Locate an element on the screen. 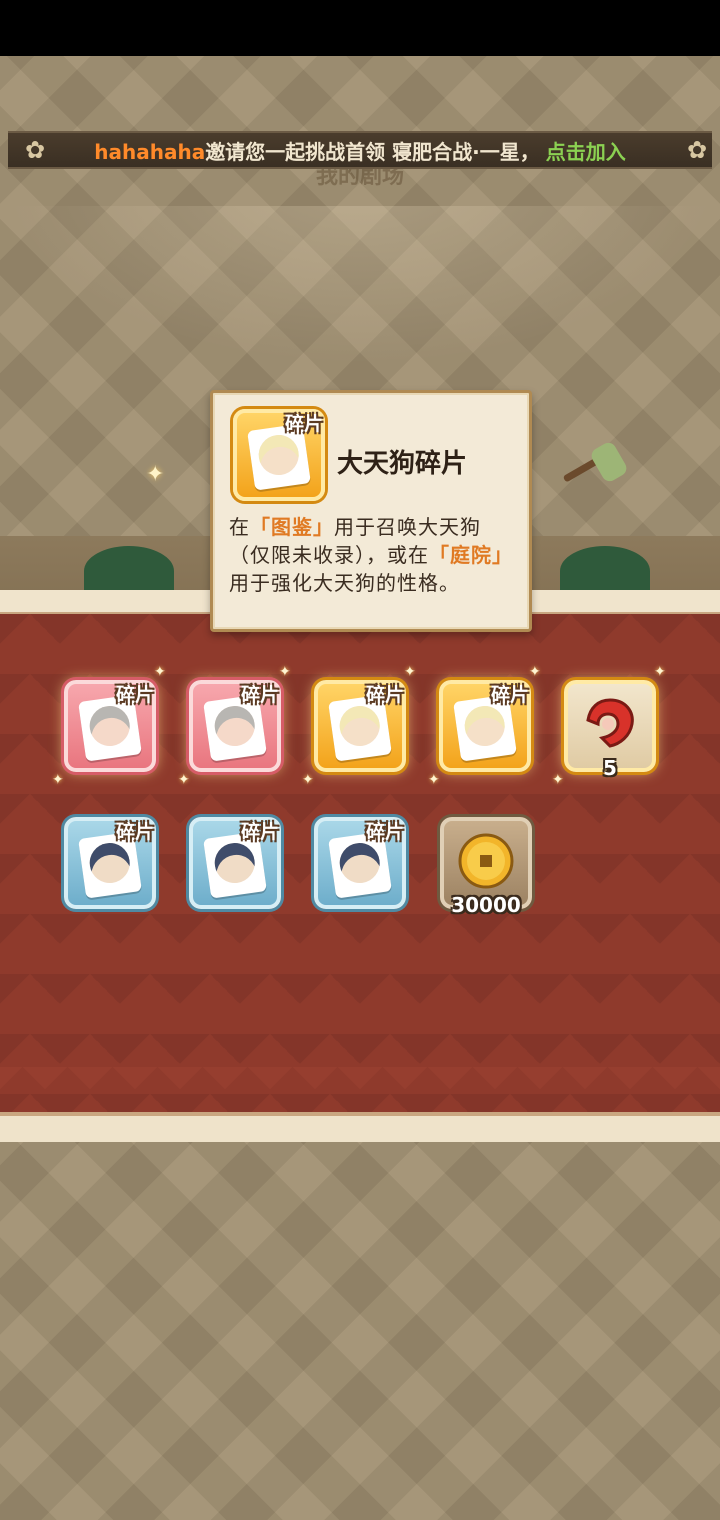 This screenshot has height=1520, width=720. status-bar is located at coordinates (360, 28).